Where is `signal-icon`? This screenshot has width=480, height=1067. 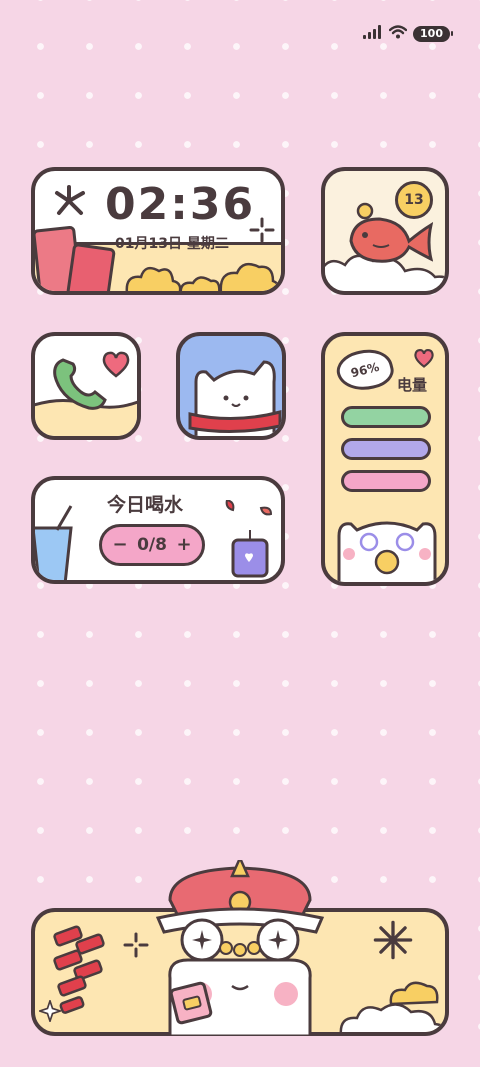
signal-icon is located at coordinates (373, 33).